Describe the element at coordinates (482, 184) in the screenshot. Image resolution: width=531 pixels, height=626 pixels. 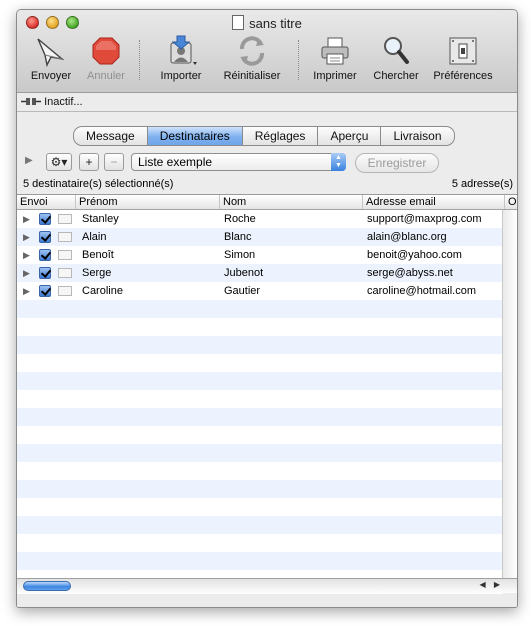
I see `address-count: 5 adresse(s)` at that location.